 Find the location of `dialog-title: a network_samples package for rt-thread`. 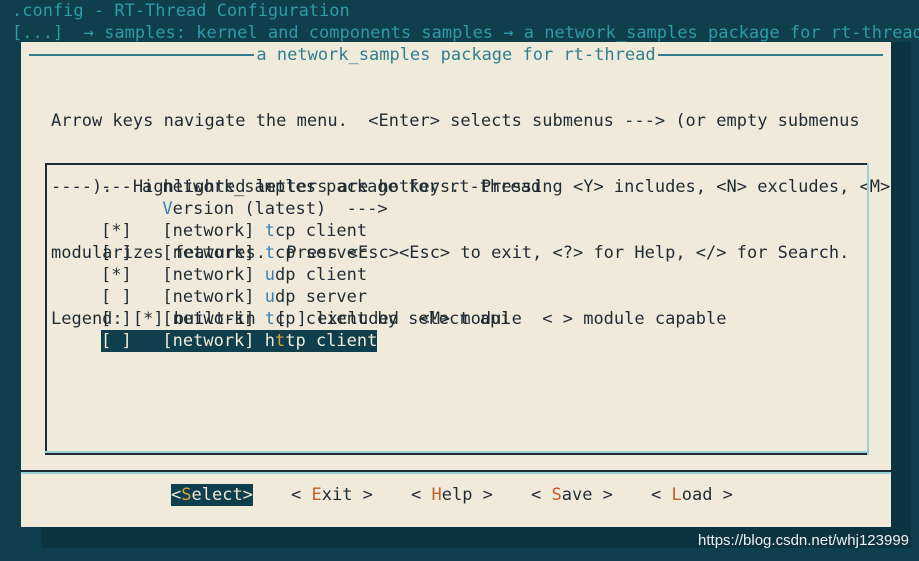

dialog-title: a network_samples package for rt-thread is located at coordinates (456, 55).